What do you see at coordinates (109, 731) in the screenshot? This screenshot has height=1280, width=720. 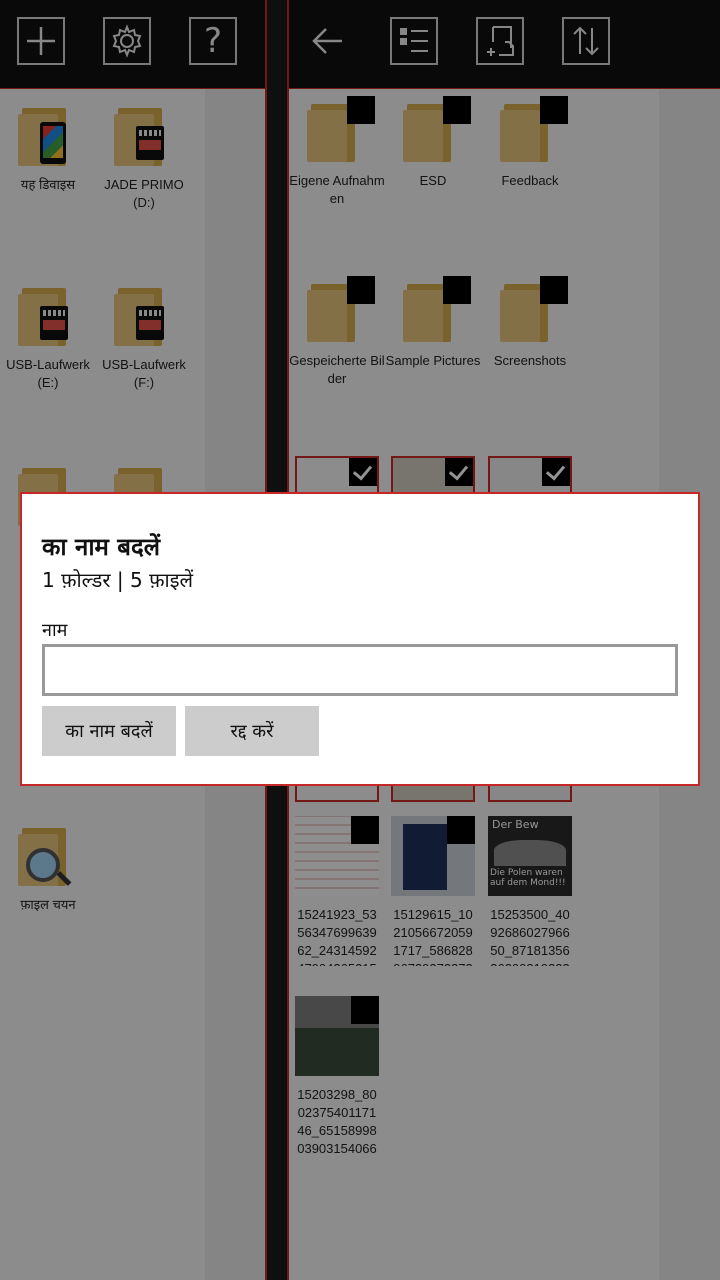 I see `rename-button: का नाम बदलें` at bounding box center [109, 731].